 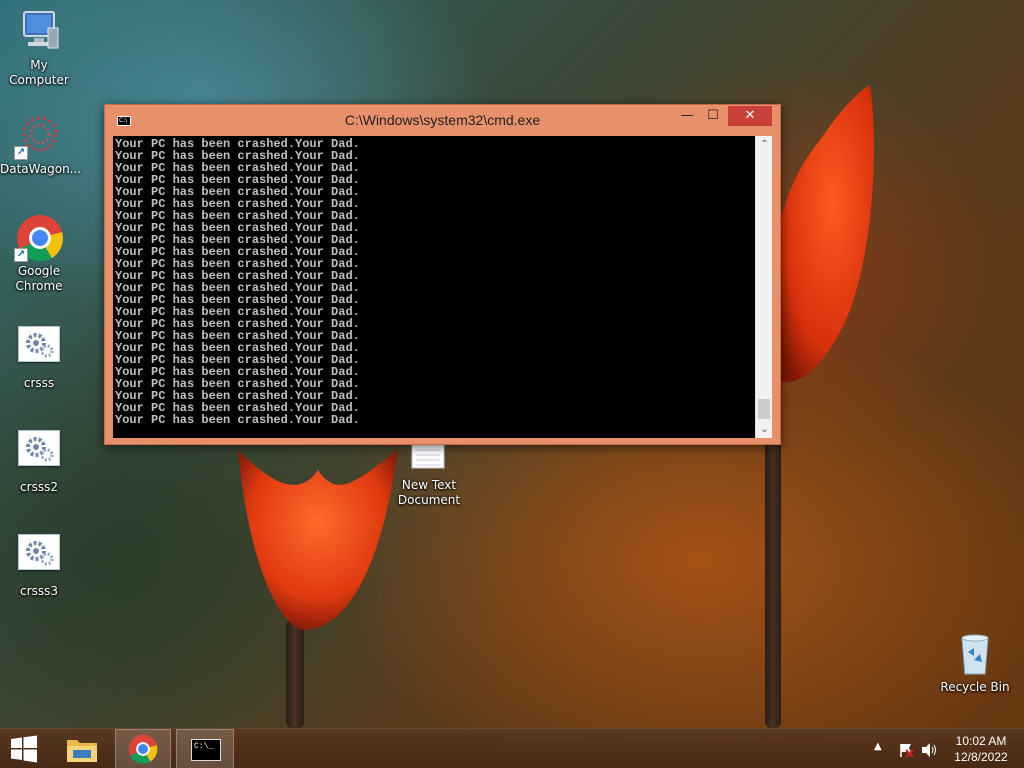 What do you see at coordinates (39, 591) in the screenshot?
I see `desktop-icon-label: crsss3` at bounding box center [39, 591].